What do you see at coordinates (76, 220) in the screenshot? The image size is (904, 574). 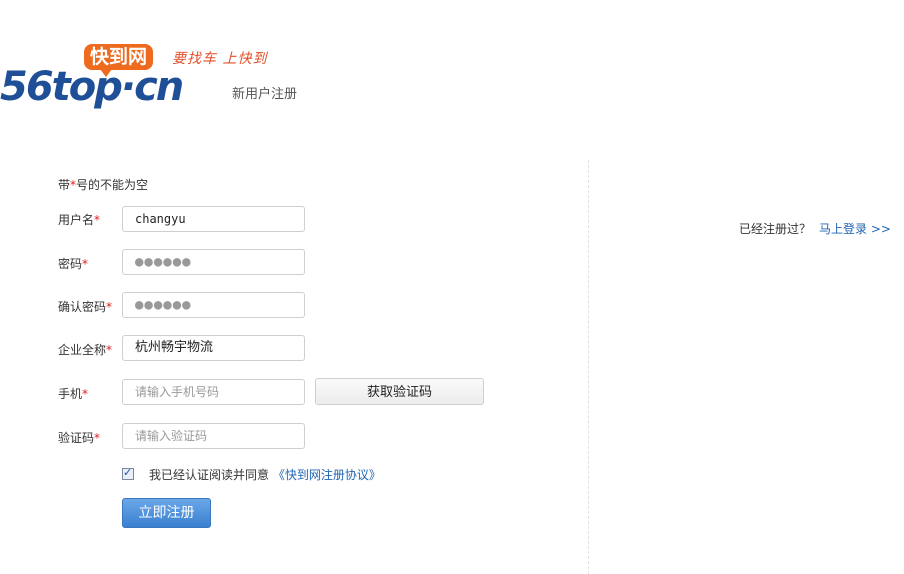 I see `username-label-text: 用户名` at bounding box center [76, 220].